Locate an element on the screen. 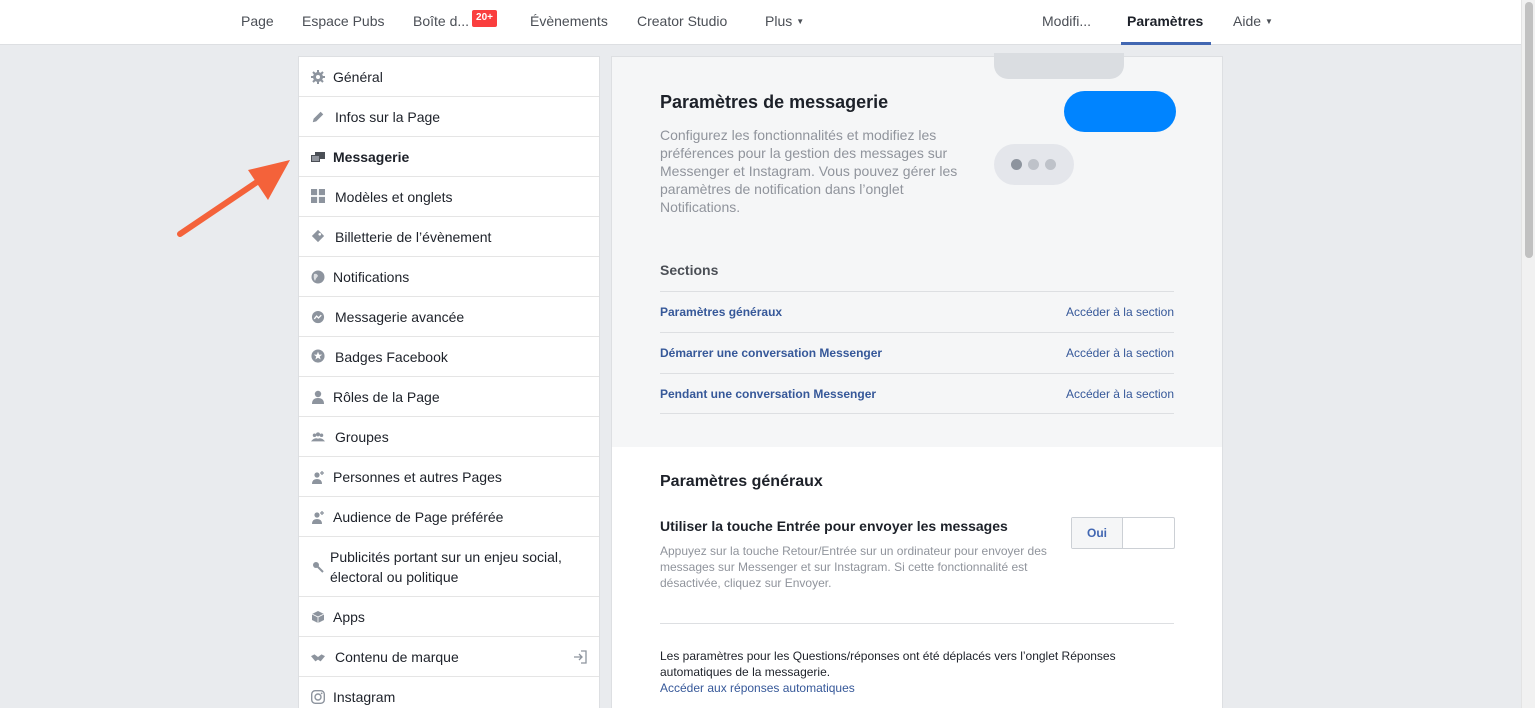  sidebar-item-messaging: Messagerie is located at coordinates (449, 157).